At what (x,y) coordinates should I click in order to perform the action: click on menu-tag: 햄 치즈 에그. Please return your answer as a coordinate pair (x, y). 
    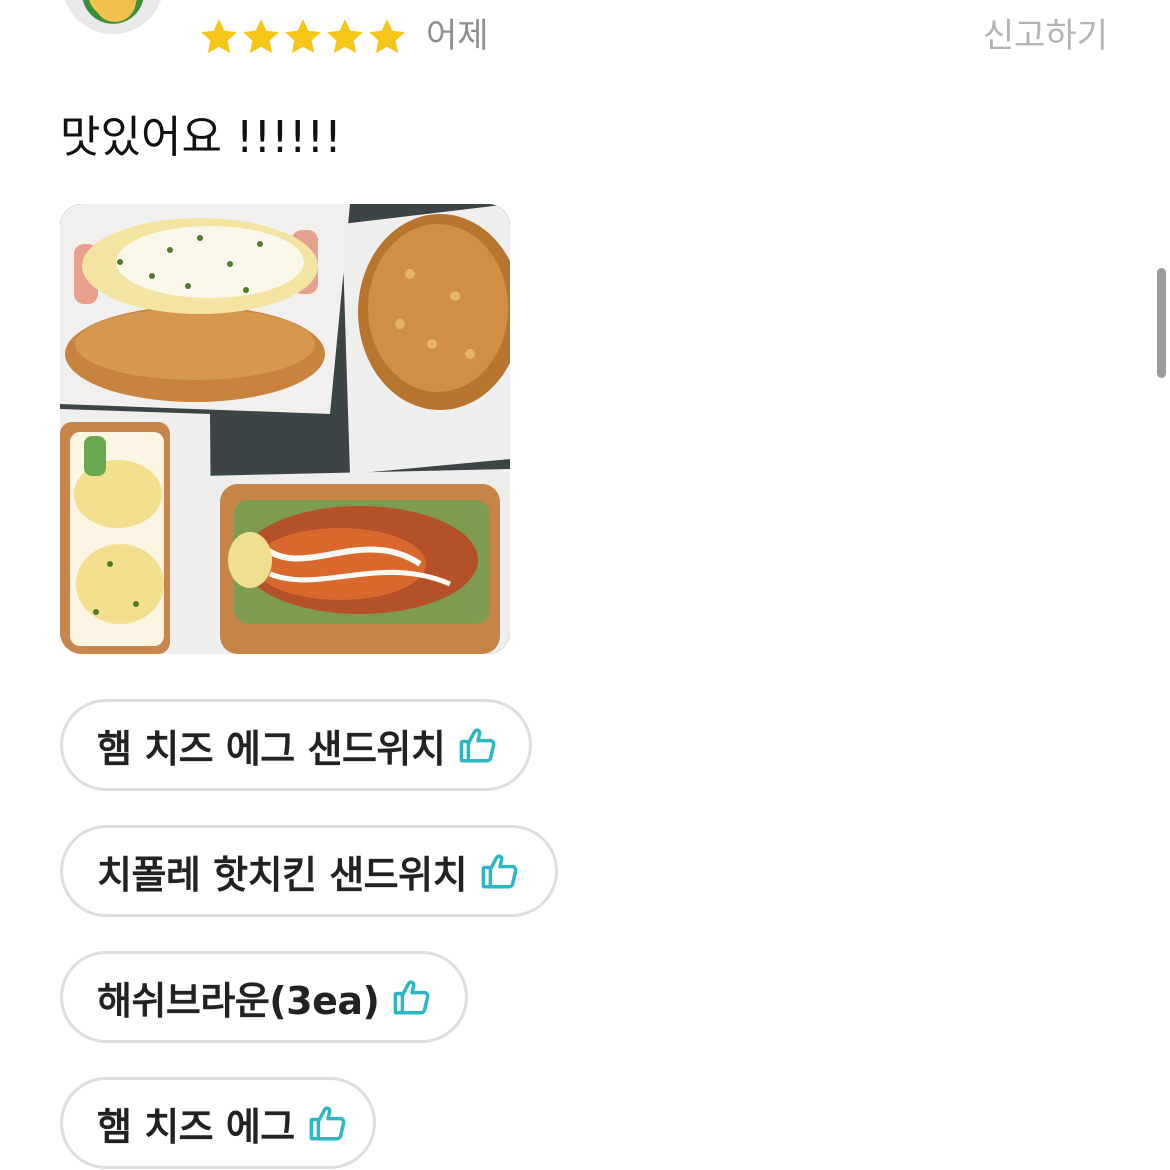
    Looking at the image, I should click on (218, 1123).